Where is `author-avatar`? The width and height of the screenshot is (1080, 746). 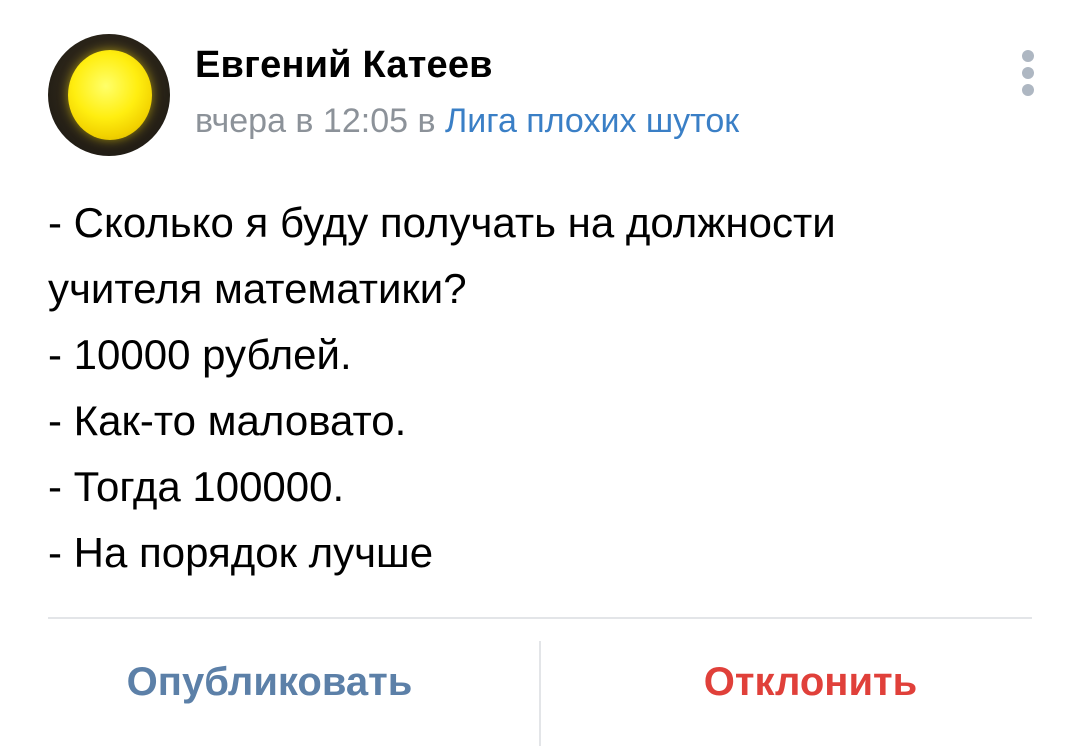
author-avatar is located at coordinates (109, 95).